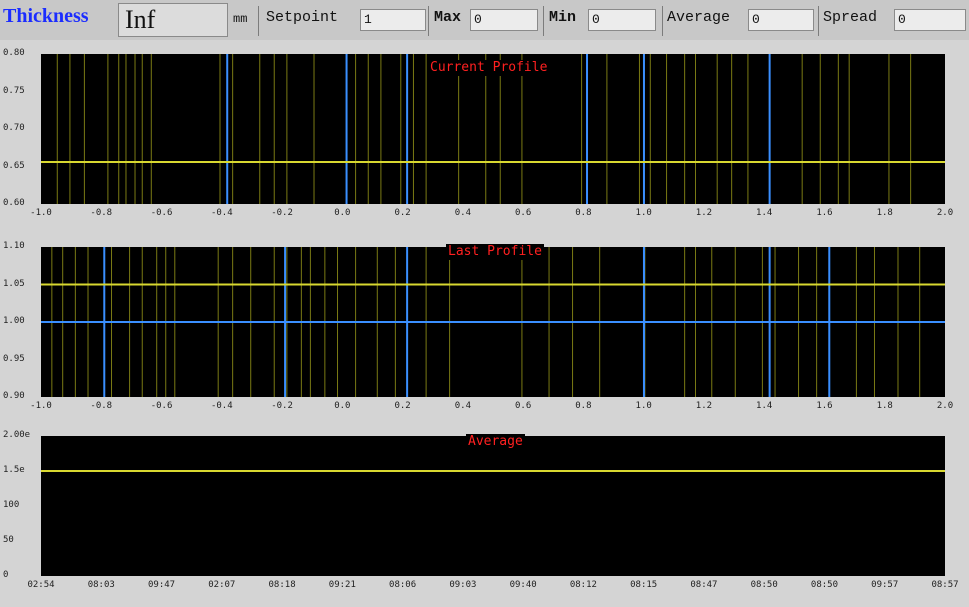 The height and width of the screenshot is (607, 969). Describe the element at coordinates (173, 20) in the screenshot. I see `thickness-value-display: Inf` at that location.